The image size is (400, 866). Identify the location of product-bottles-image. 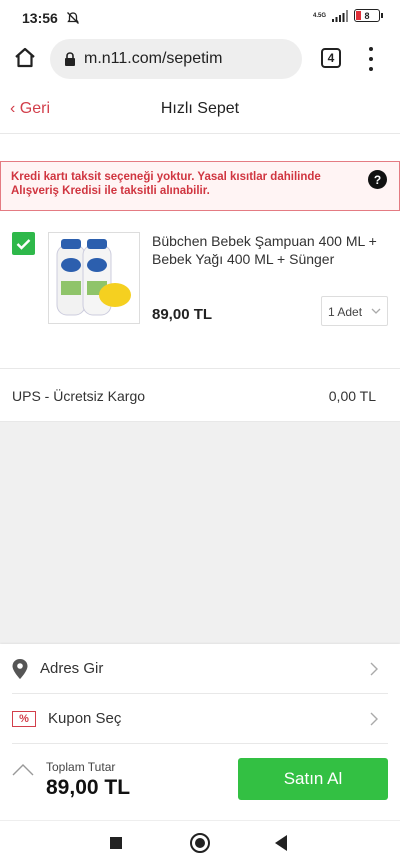
(93, 277).